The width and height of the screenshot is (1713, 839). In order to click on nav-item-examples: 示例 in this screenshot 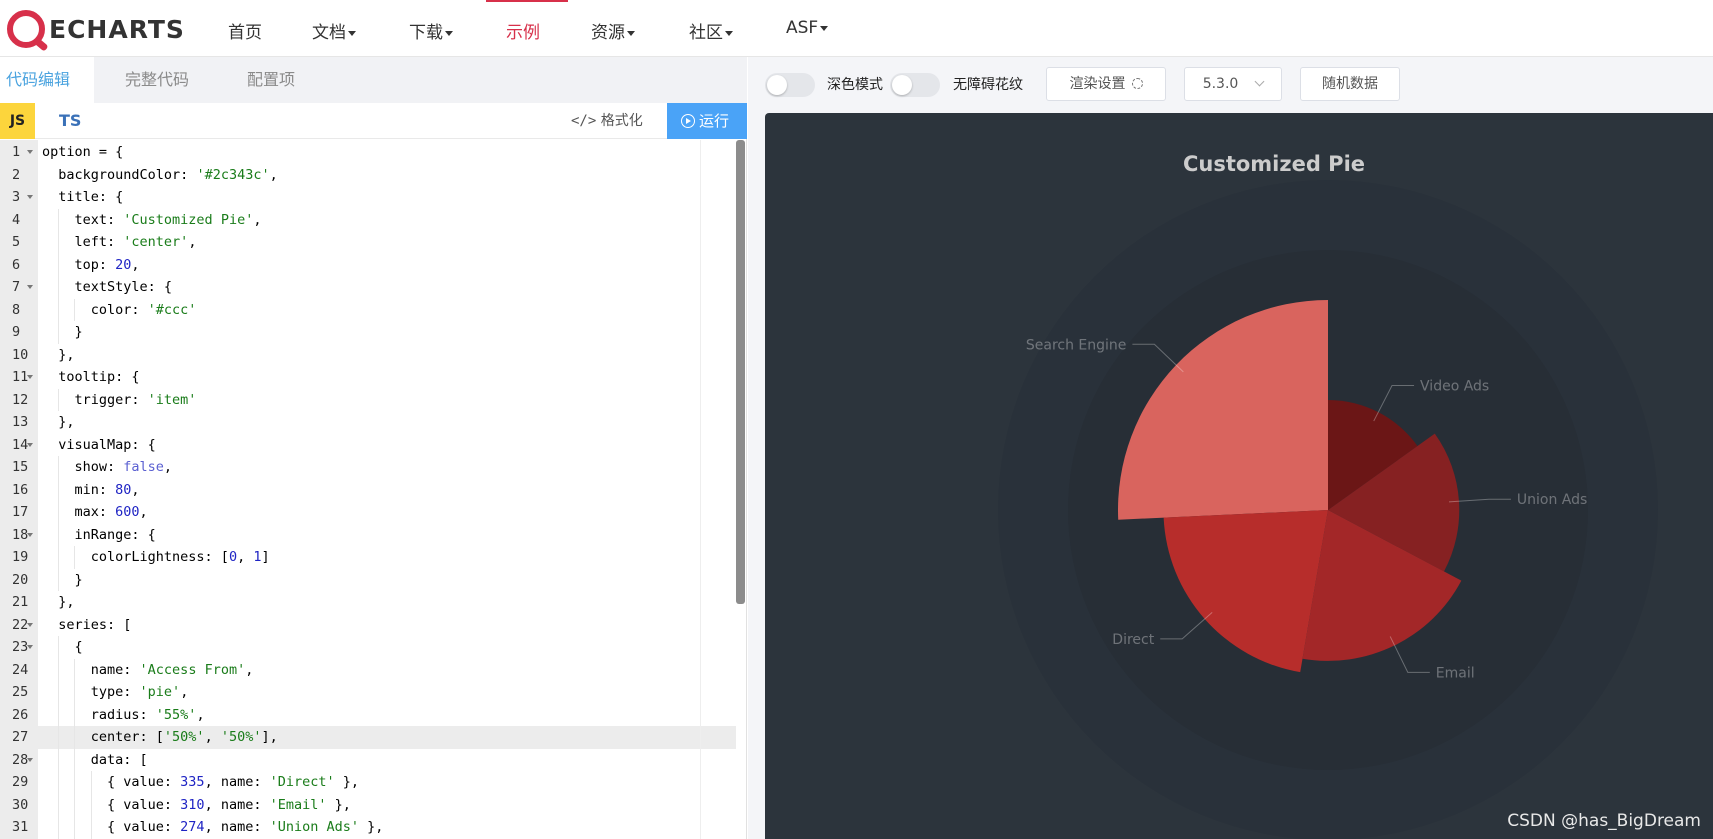, I will do `click(523, 30)`.